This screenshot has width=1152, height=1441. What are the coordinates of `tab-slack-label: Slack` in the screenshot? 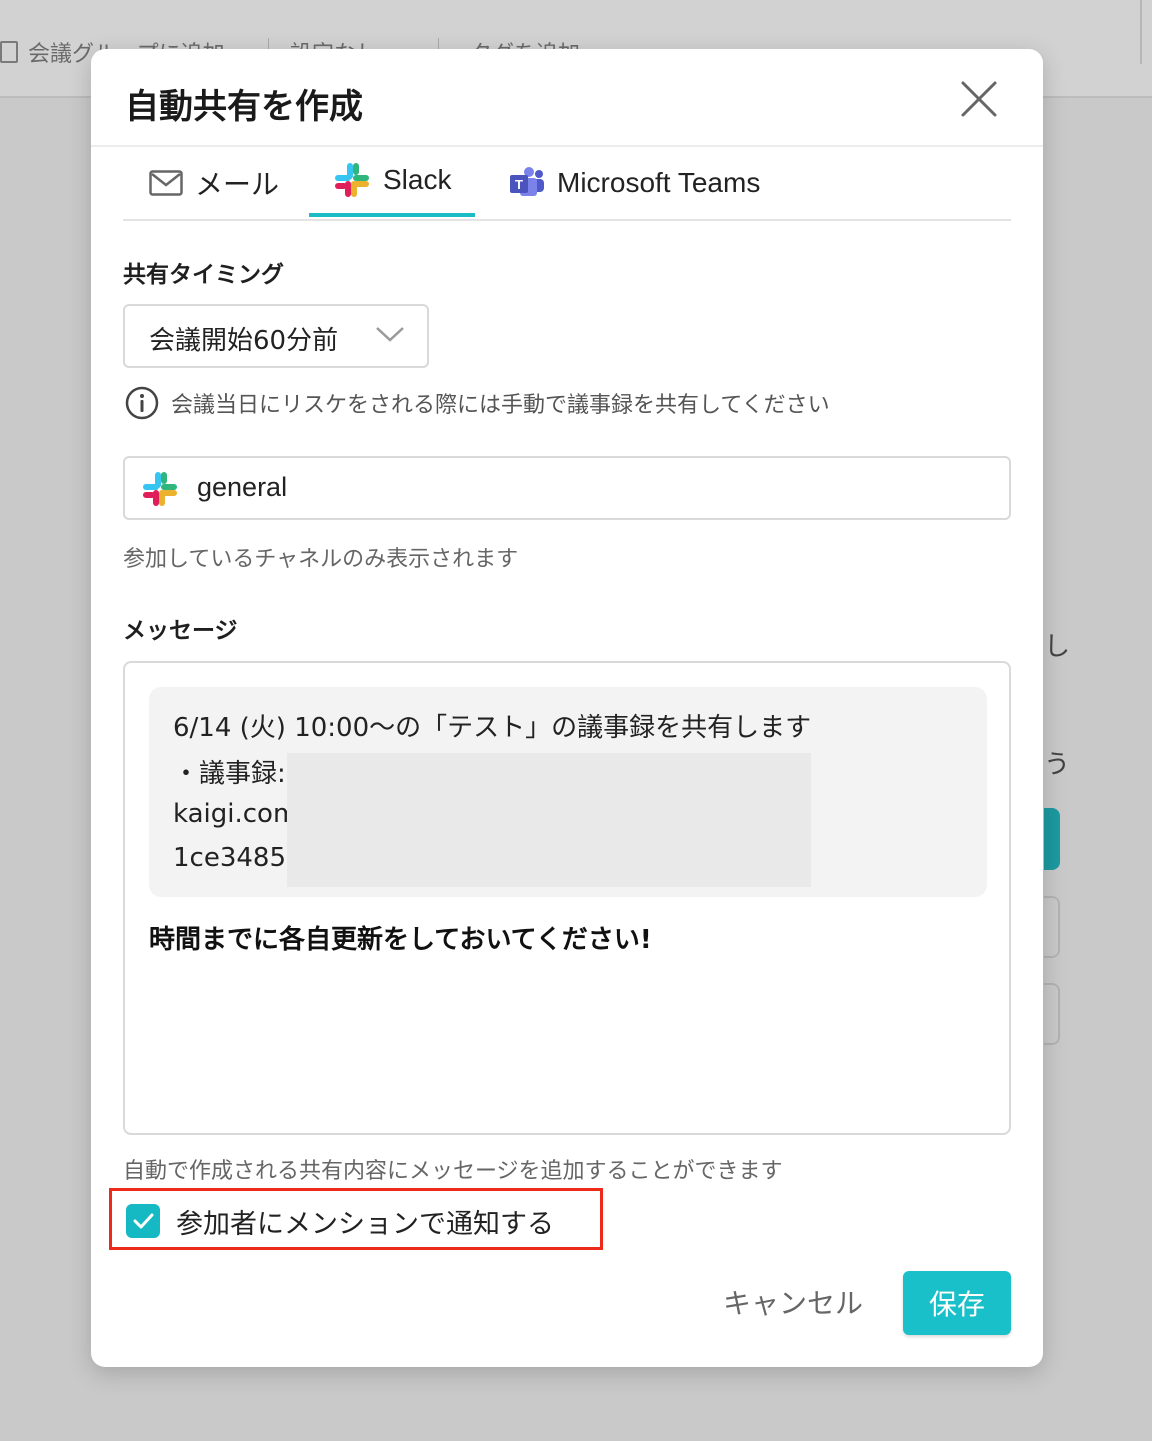 It's located at (417, 179).